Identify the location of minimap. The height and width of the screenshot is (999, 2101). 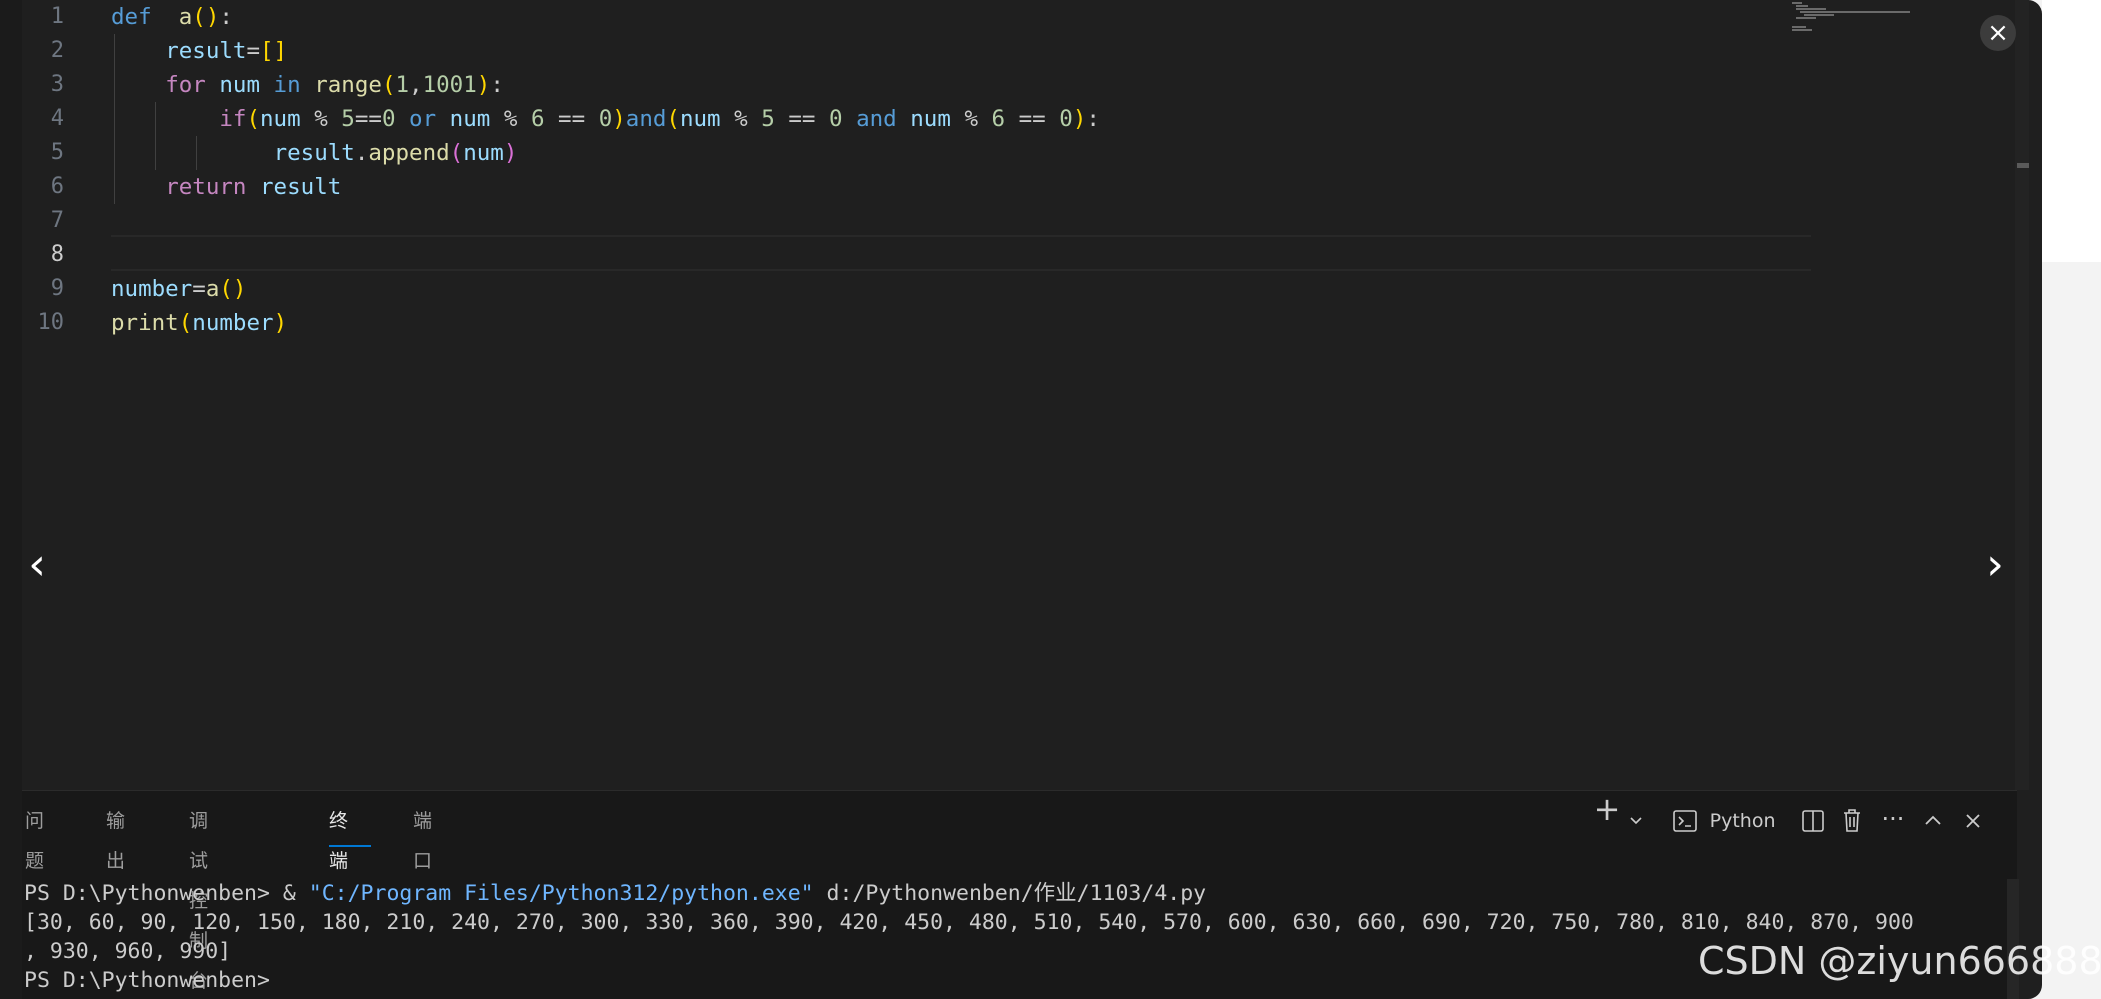
(1872, 22).